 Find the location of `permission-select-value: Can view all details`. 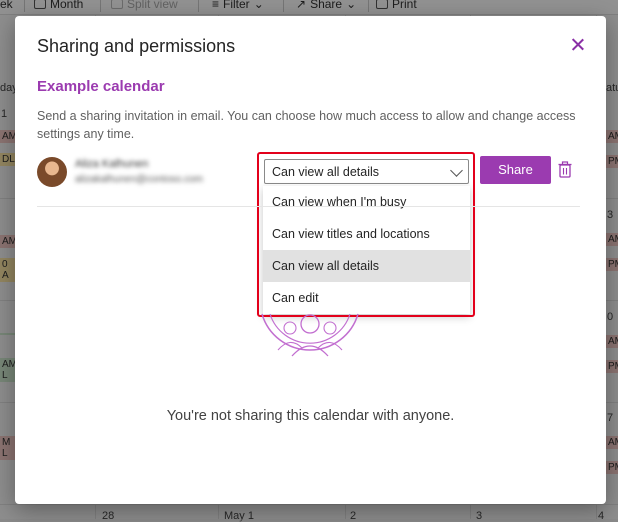

permission-select-value: Can view all details is located at coordinates (325, 172).